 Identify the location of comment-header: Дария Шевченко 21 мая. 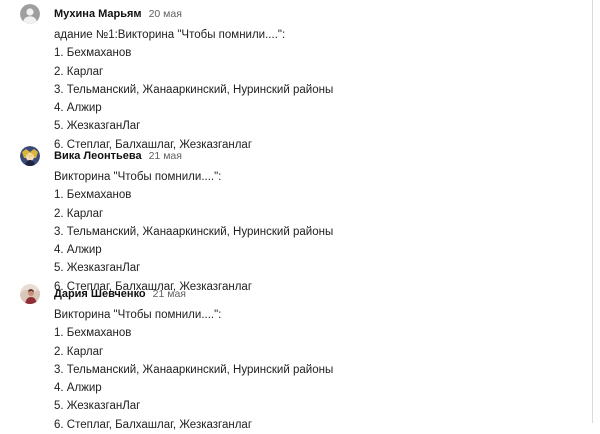
(120, 293).